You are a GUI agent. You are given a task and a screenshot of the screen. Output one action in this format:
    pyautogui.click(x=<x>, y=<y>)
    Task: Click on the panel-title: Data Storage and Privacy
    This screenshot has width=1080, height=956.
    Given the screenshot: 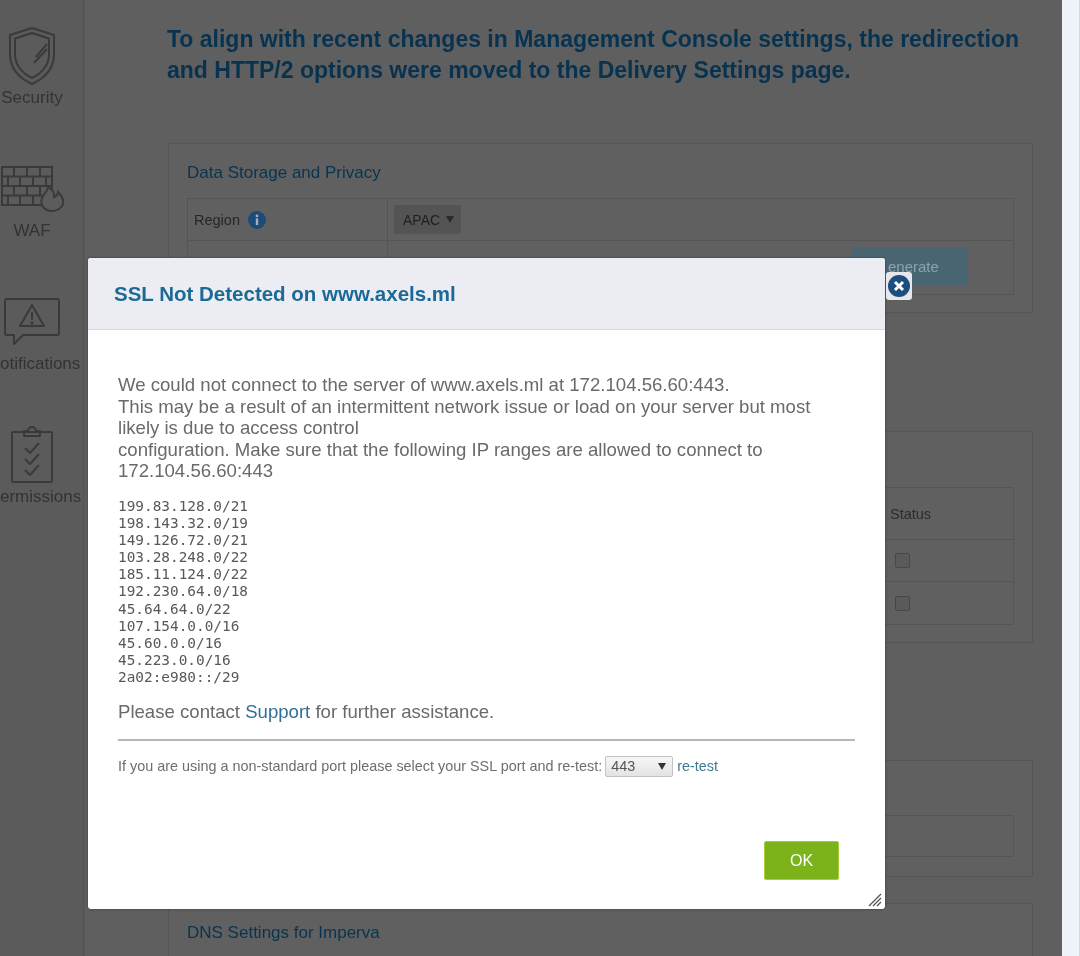 What is the action you would take?
    pyautogui.click(x=284, y=173)
    